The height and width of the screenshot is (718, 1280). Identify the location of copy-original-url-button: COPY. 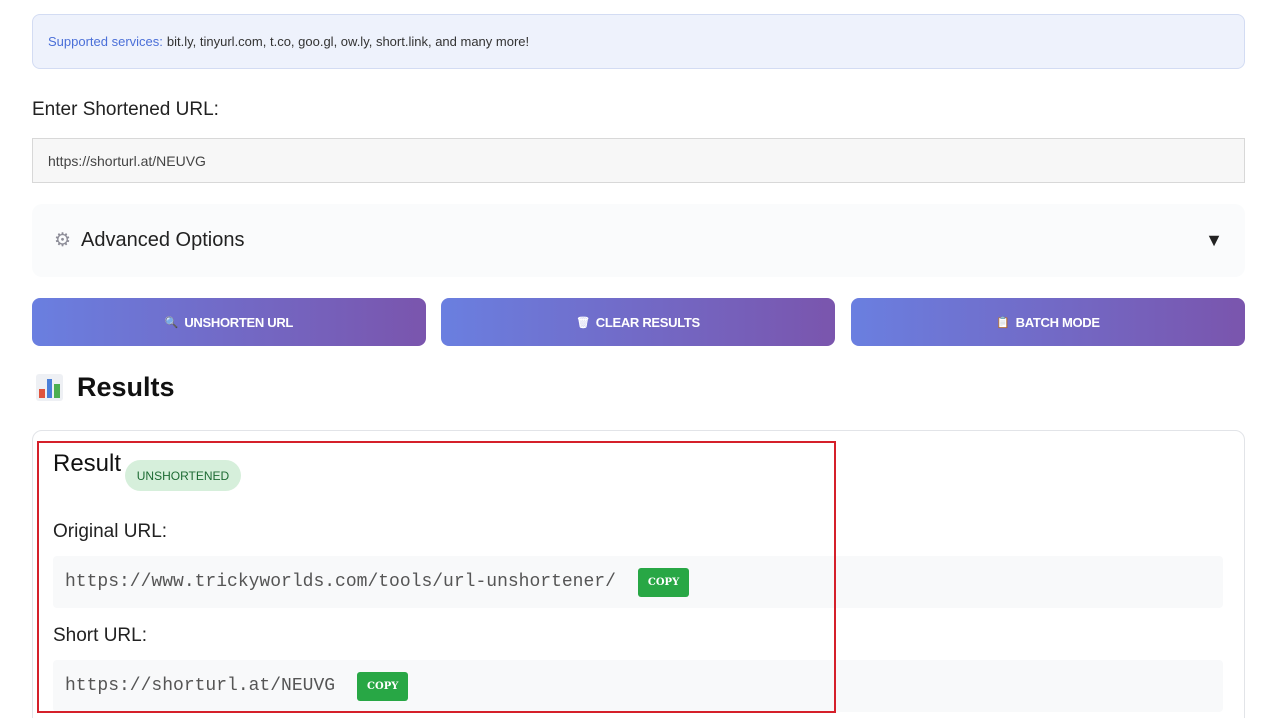
(663, 582).